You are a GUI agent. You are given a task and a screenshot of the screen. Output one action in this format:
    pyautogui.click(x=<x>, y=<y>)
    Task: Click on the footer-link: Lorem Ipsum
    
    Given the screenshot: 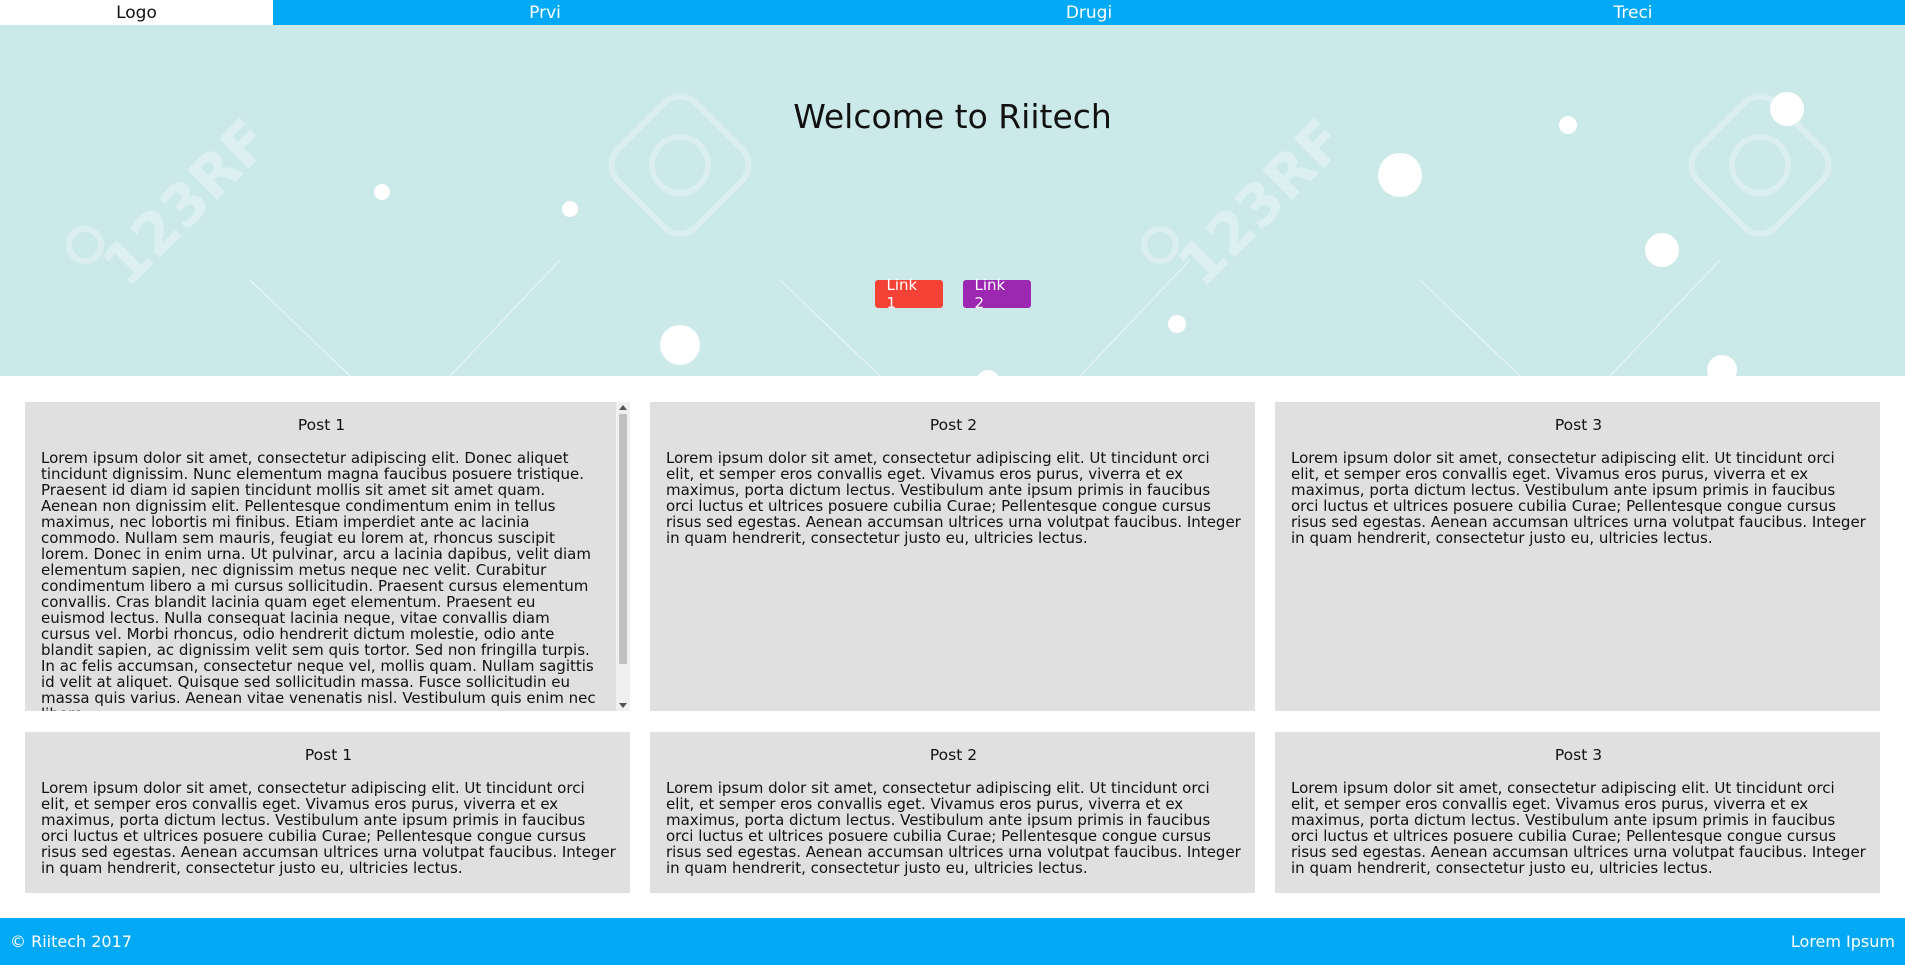 What is the action you would take?
    pyautogui.click(x=1843, y=941)
    